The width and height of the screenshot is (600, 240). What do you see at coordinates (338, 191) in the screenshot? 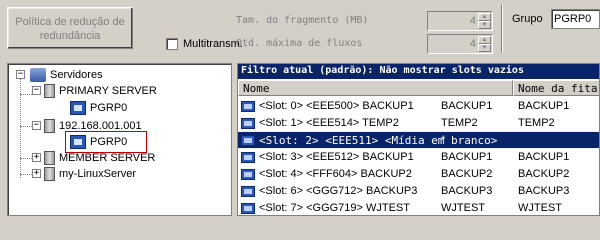
I see `slot-name: <Slot: 6> <GGG712> BACKUP3` at bounding box center [338, 191].